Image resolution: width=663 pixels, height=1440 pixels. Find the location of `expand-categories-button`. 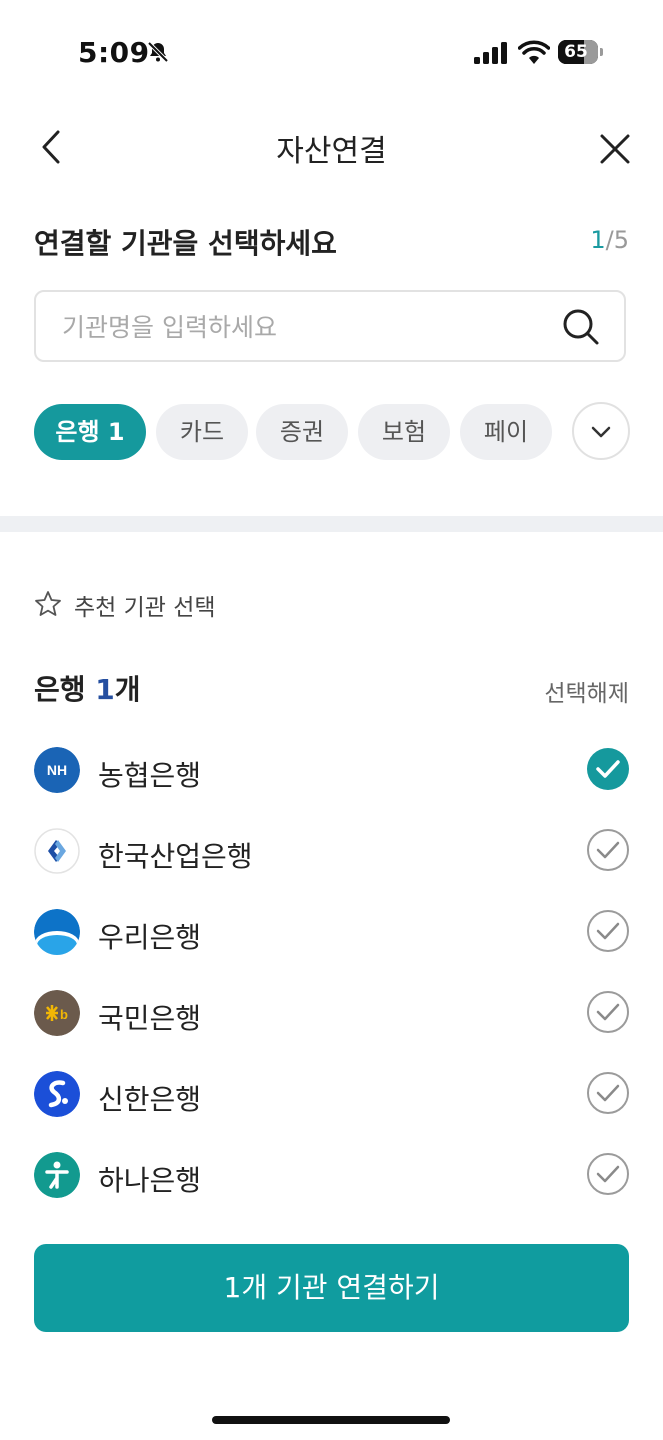

expand-categories-button is located at coordinates (601, 431).